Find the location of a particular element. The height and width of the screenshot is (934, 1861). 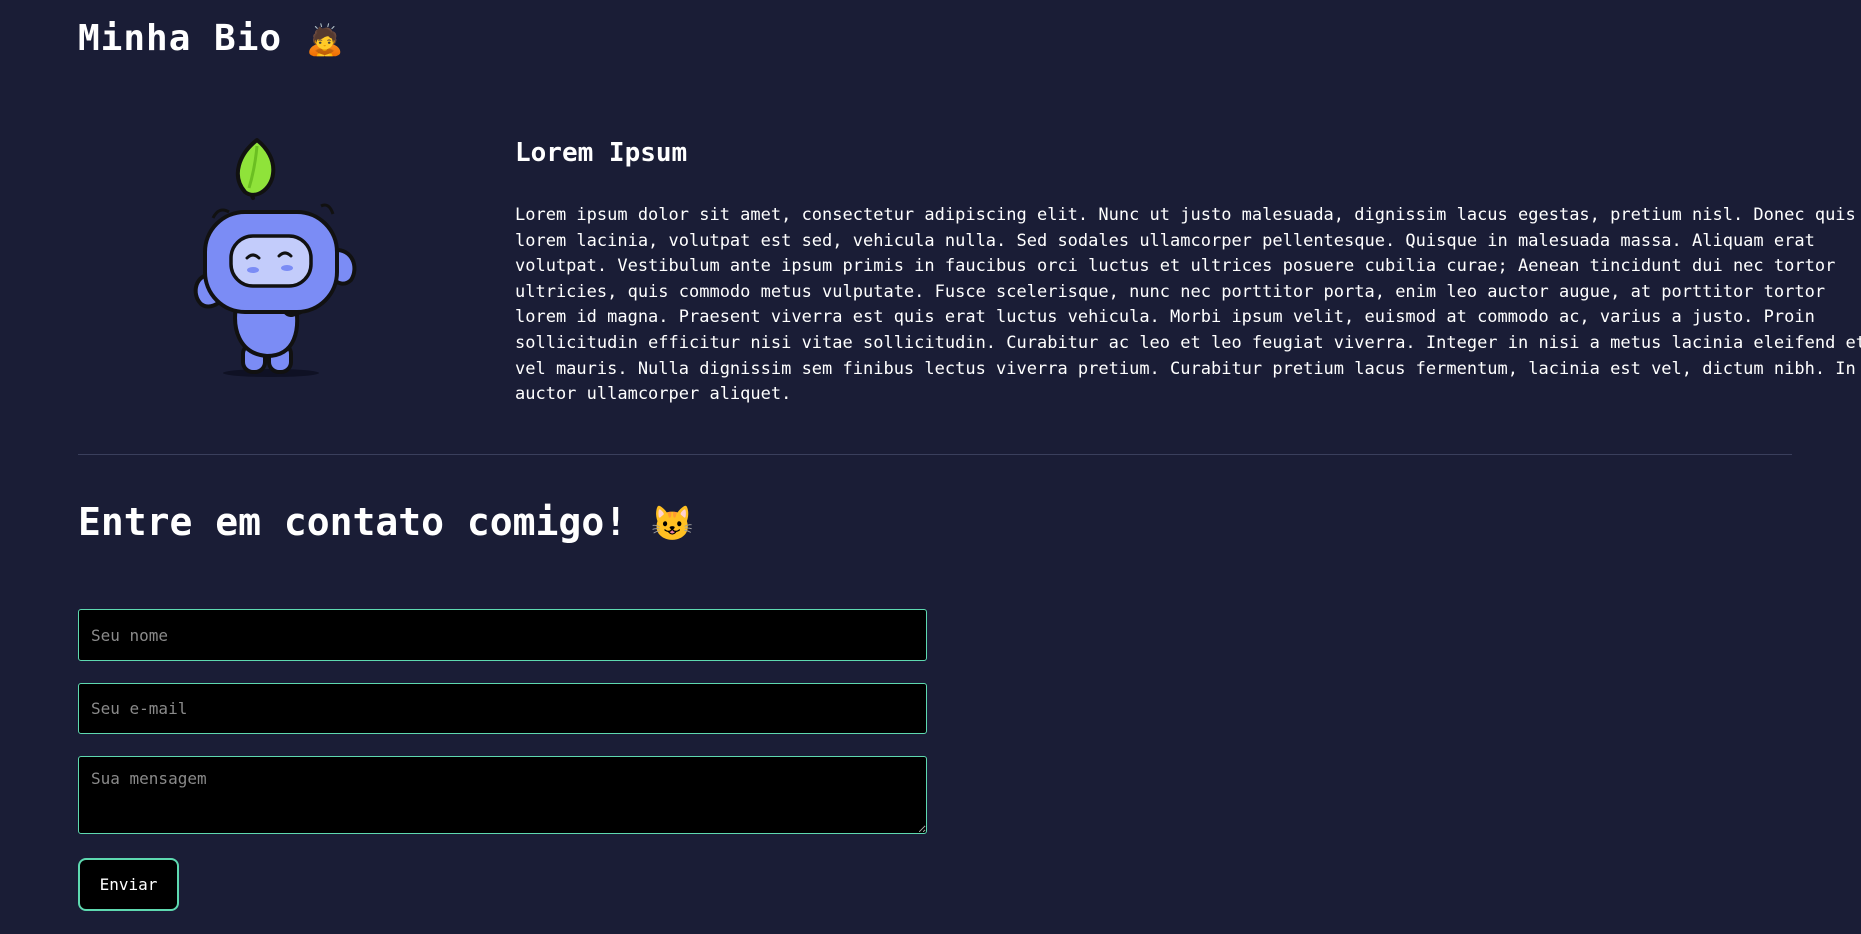

grinning-cat-emoji-icon: 😺 is located at coordinates (672, 522).